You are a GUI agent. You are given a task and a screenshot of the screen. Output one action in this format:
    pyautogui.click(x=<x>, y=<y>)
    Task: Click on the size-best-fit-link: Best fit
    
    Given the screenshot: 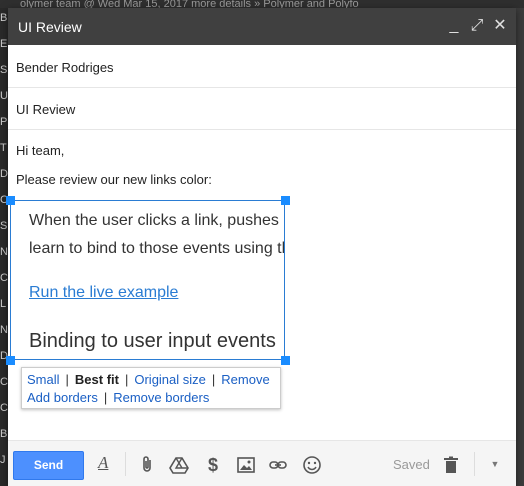 What is the action you would take?
    pyautogui.click(x=97, y=379)
    